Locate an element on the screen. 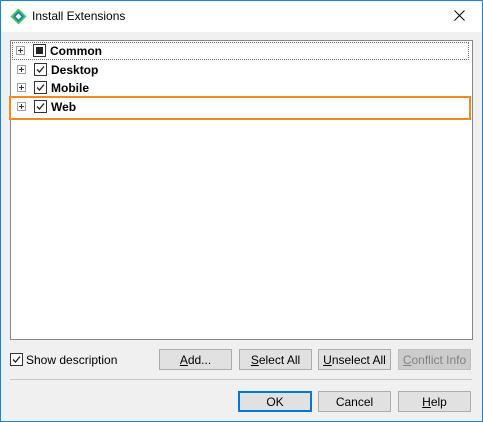  tree-item-common-checkbox is located at coordinates (39, 50).